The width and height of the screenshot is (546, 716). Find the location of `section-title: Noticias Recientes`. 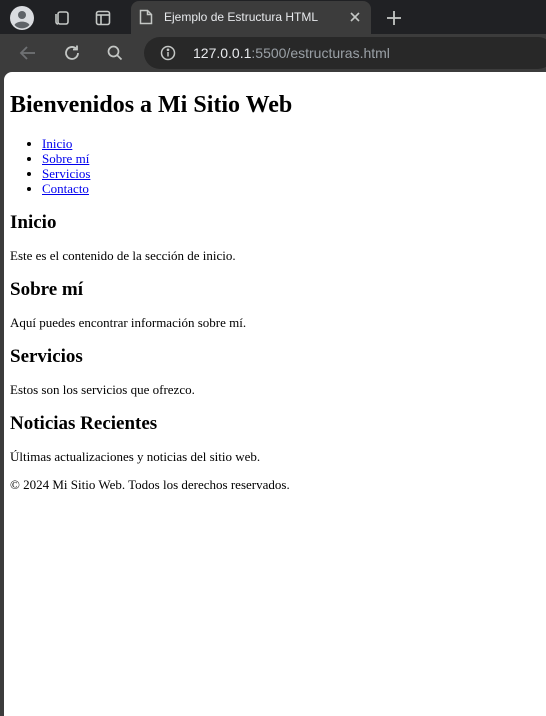

section-title: Noticias Recientes is located at coordinates (84, 423).